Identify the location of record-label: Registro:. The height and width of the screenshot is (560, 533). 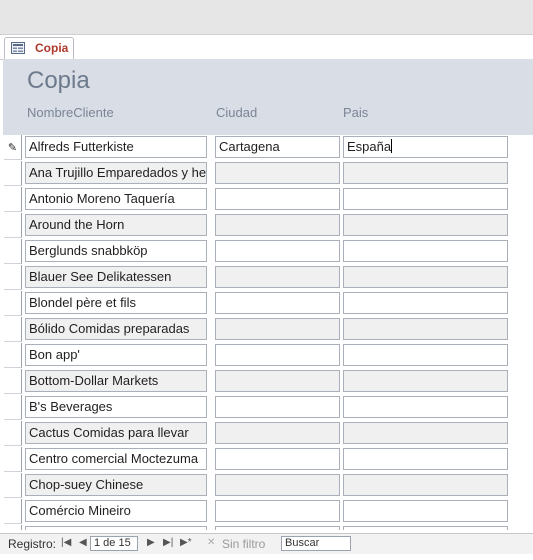
(32, 544).